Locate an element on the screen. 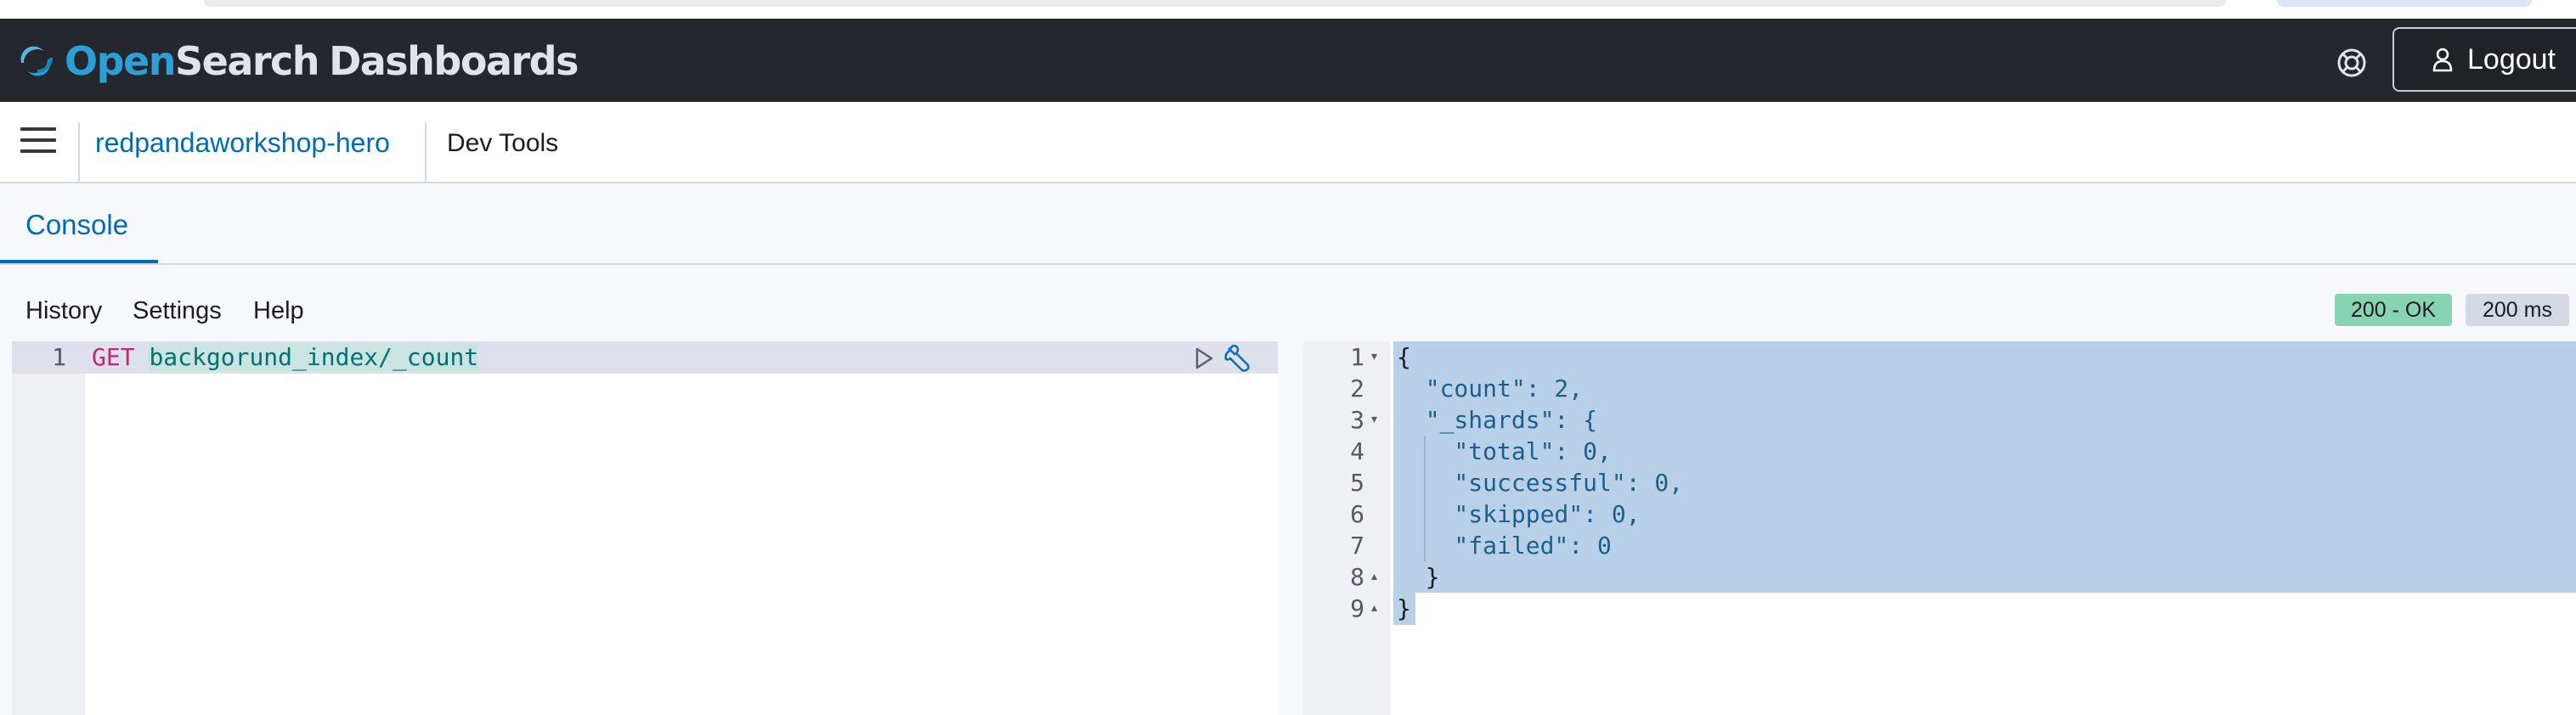 The image size is (2576, 715). browser-toolbar-button is located at coordinates (2404, 3).